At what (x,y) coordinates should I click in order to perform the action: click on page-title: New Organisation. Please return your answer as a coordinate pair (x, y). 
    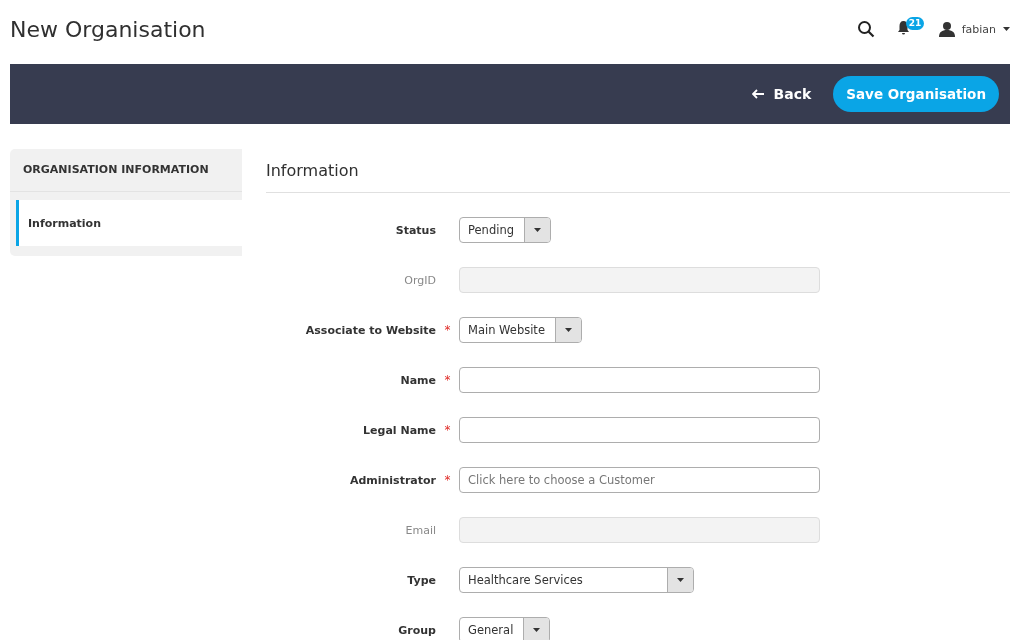
    Looking at the image, I should click on (108, 29).